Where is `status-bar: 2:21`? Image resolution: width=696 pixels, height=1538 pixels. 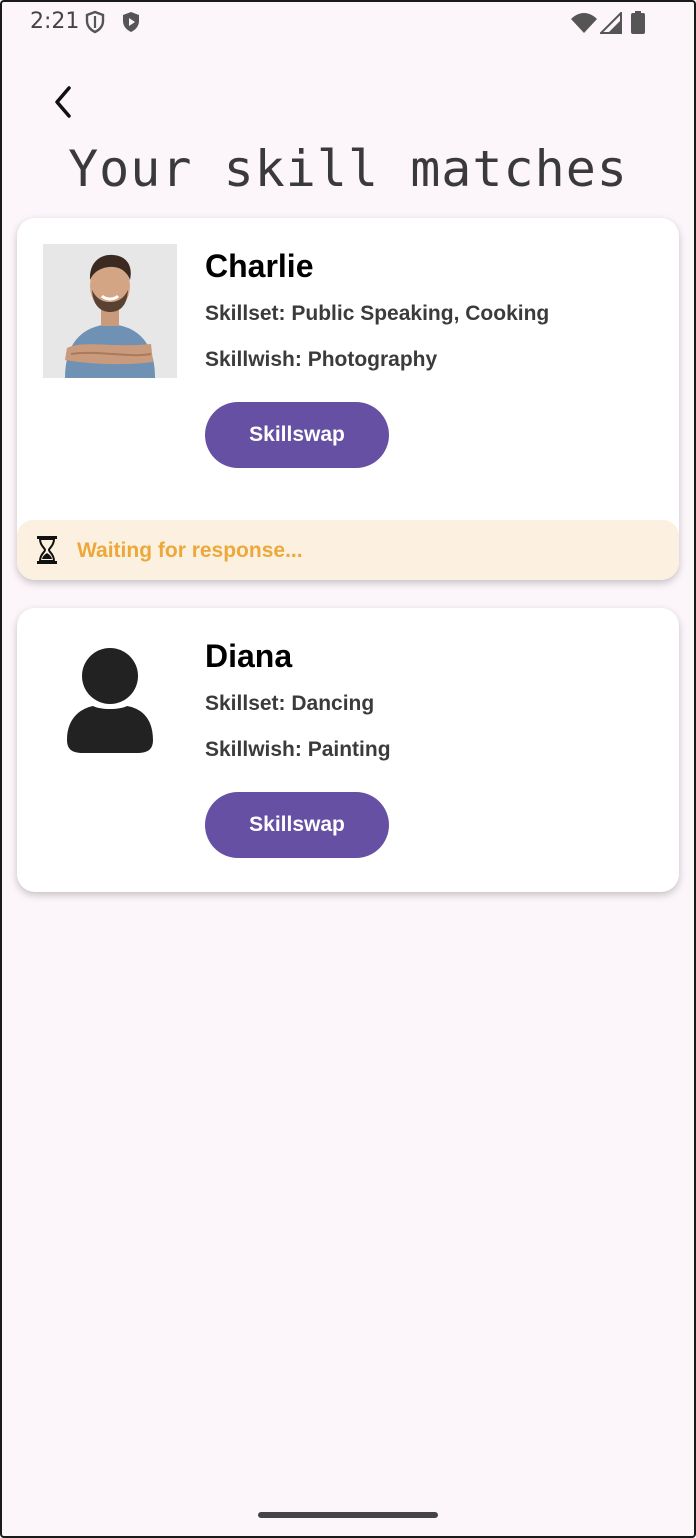 status-bar: 2:21 is located at coordinates (348, 22).